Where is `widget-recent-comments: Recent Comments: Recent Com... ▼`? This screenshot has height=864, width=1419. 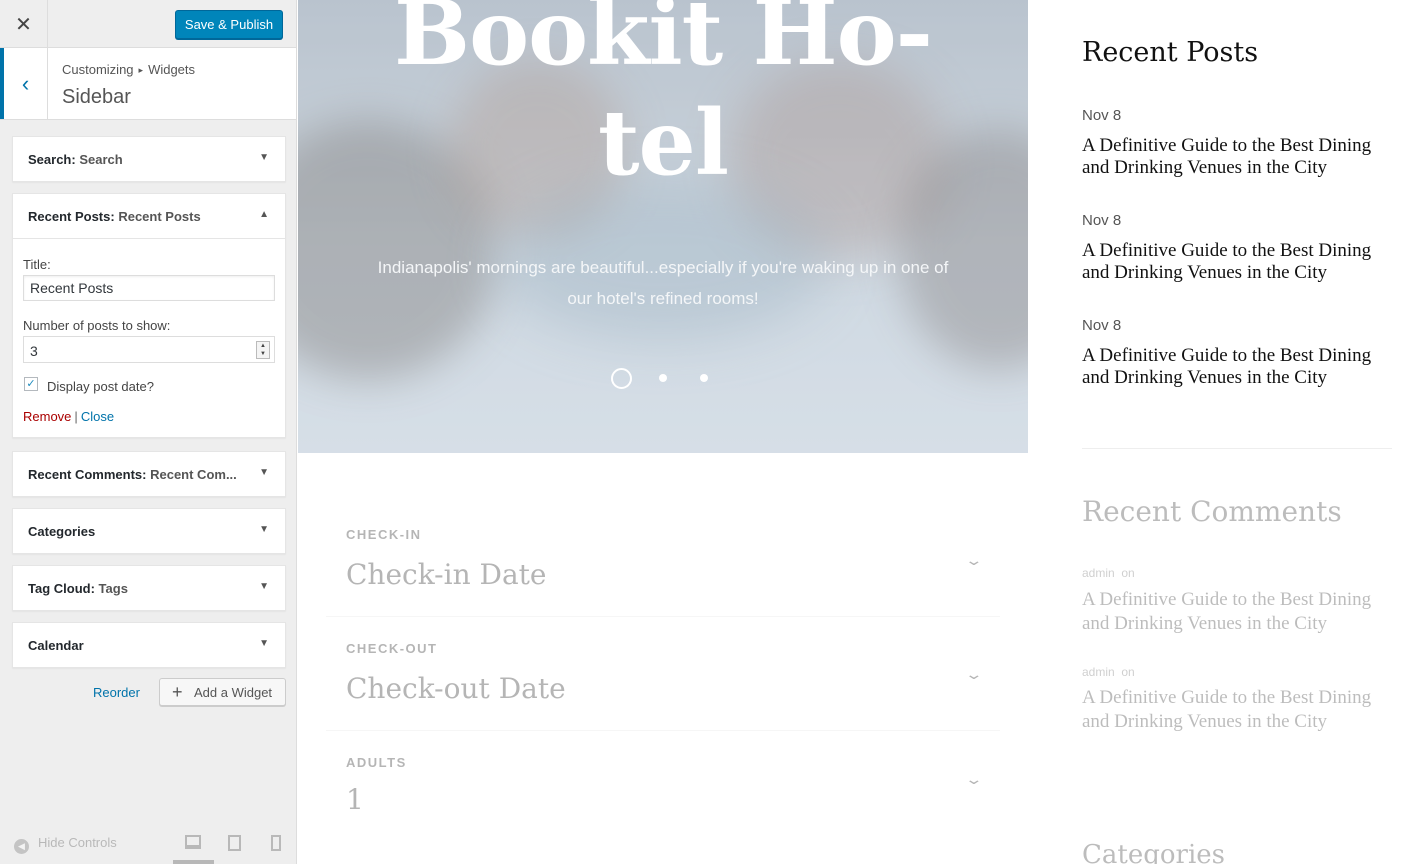
widget-recent-comments: Recent Comments: Recent Com... ▼ is located at coordinates (149, 474).